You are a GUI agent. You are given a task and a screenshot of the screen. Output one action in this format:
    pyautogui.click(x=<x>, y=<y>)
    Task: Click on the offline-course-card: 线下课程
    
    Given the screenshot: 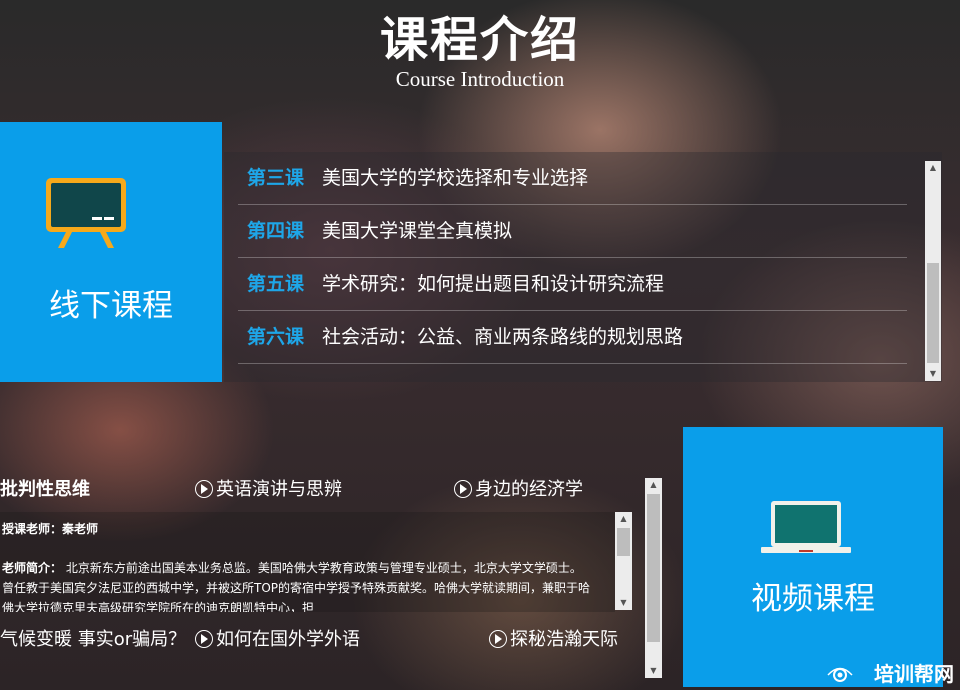 What is the action you would take?
    pyautogui.click(x=111, y=252)
    